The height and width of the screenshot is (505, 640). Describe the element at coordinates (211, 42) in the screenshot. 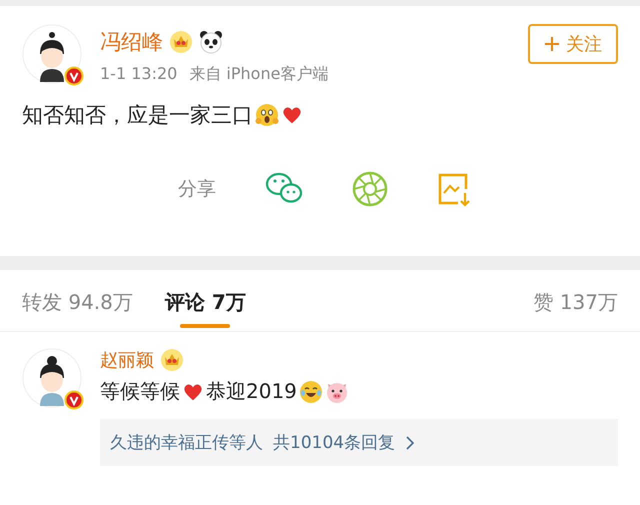

I see `panda-icon` at that location.